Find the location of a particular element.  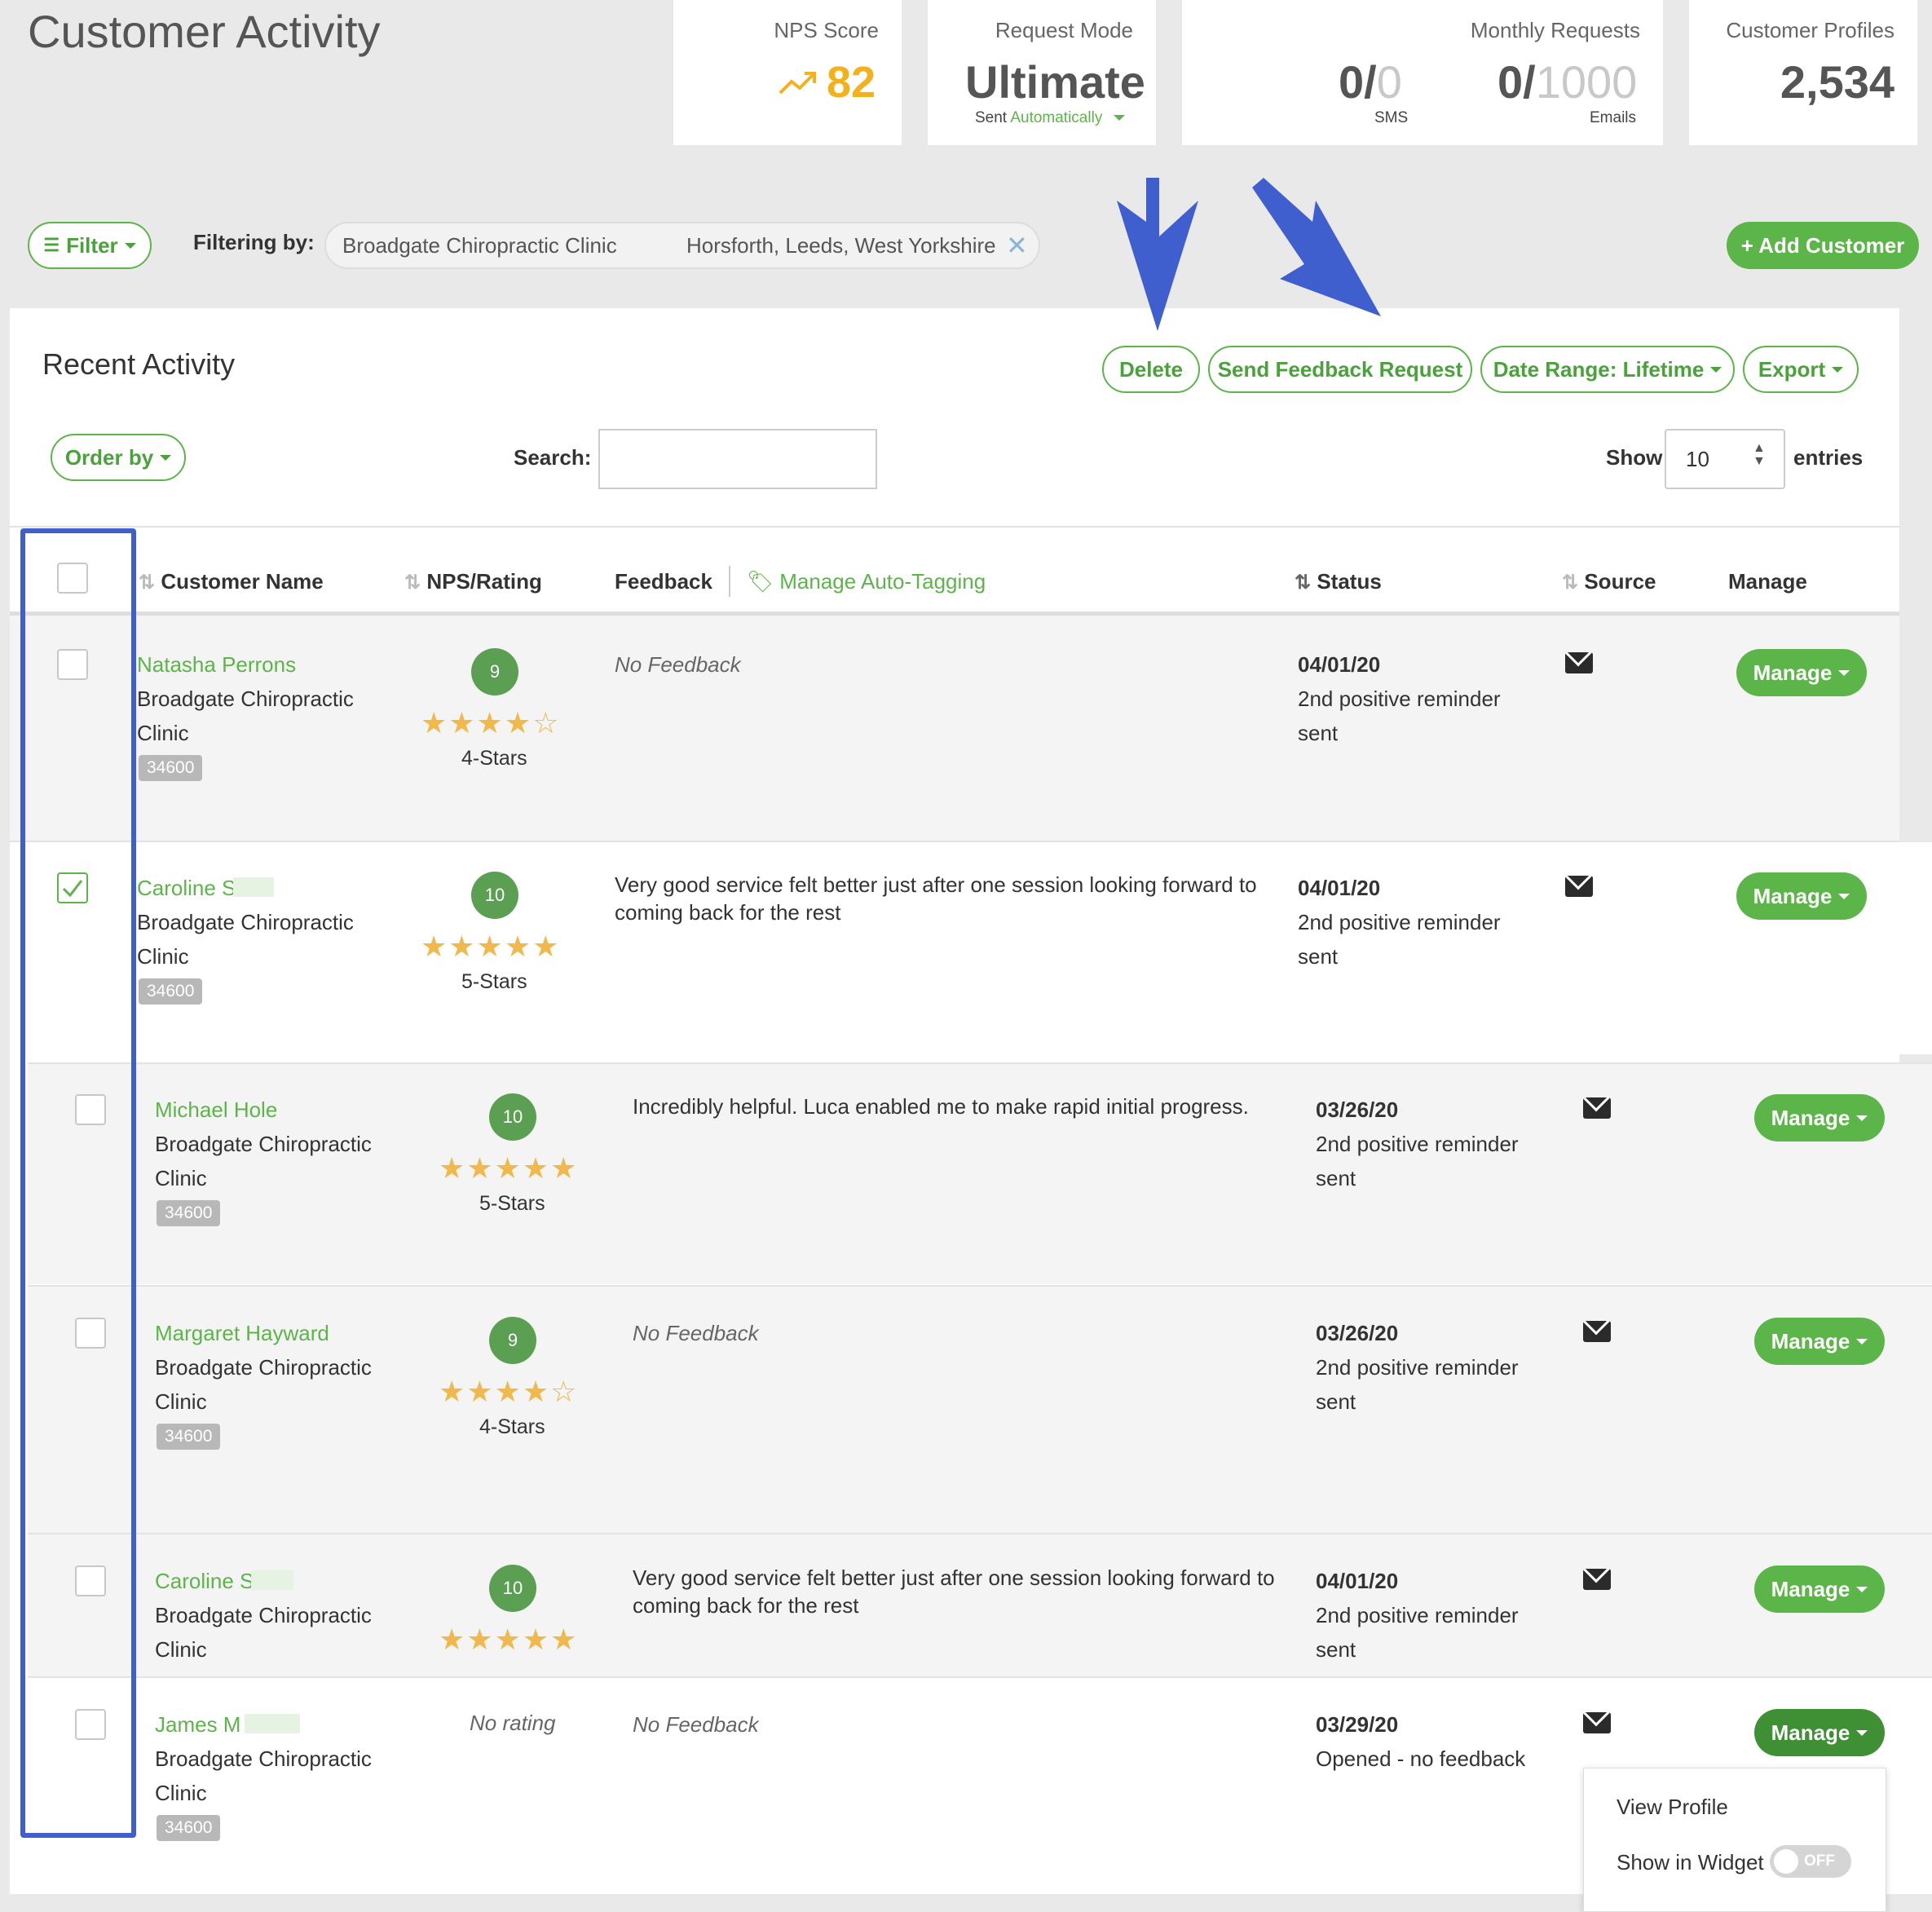

export-label: Export is located at coordinates (1792, 369).